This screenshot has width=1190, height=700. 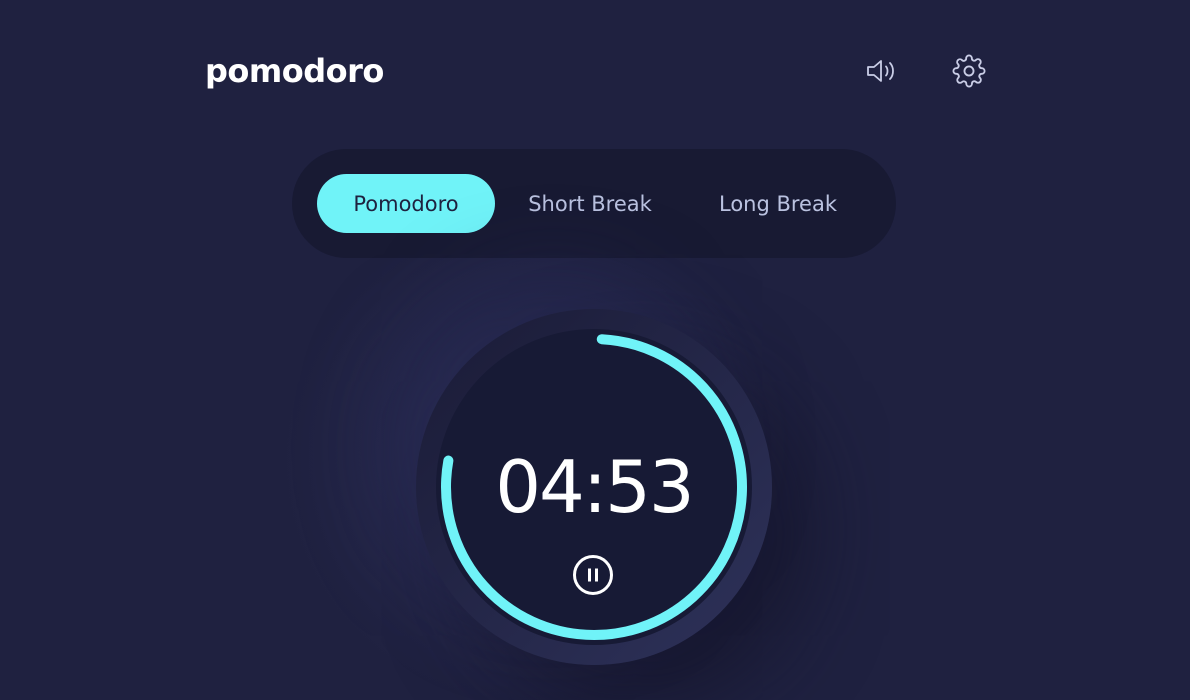 I want to click on pause-button, so click(x=593, y=575).